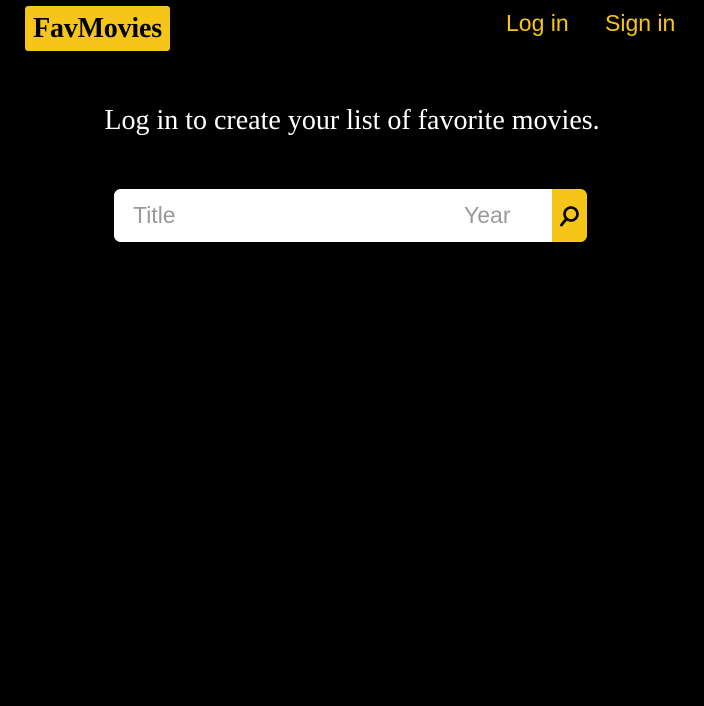  I want to click on search-button, so click(569, 215).